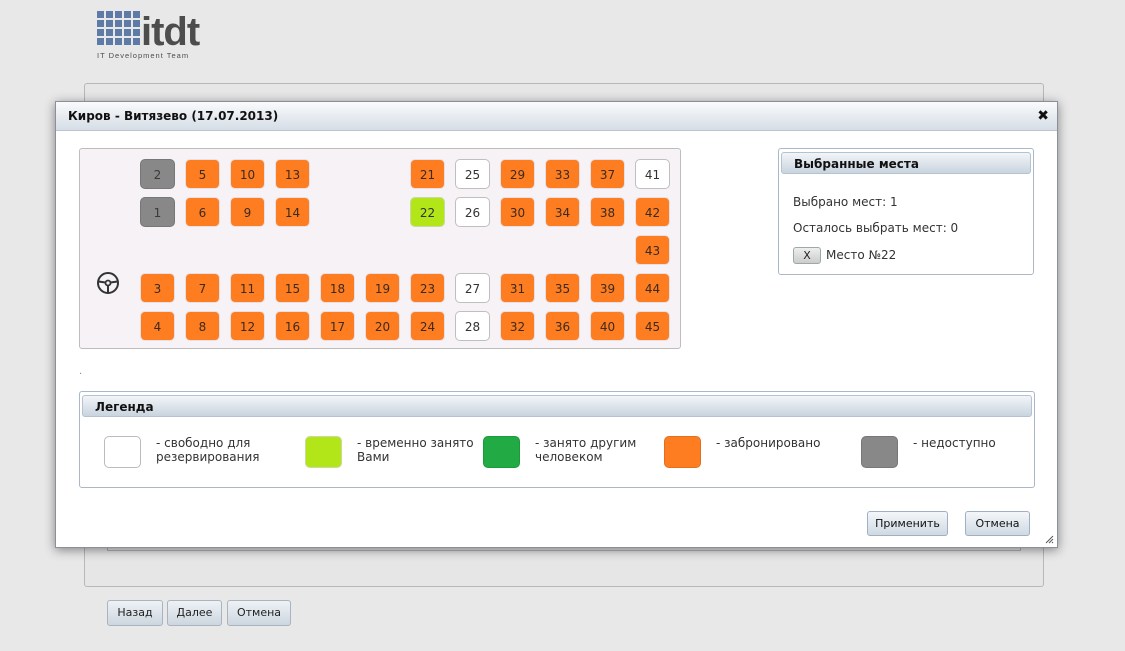 The height and width of the screenshot is (651, 1125). I want to click on seat-7: 7, so click(202, 288).